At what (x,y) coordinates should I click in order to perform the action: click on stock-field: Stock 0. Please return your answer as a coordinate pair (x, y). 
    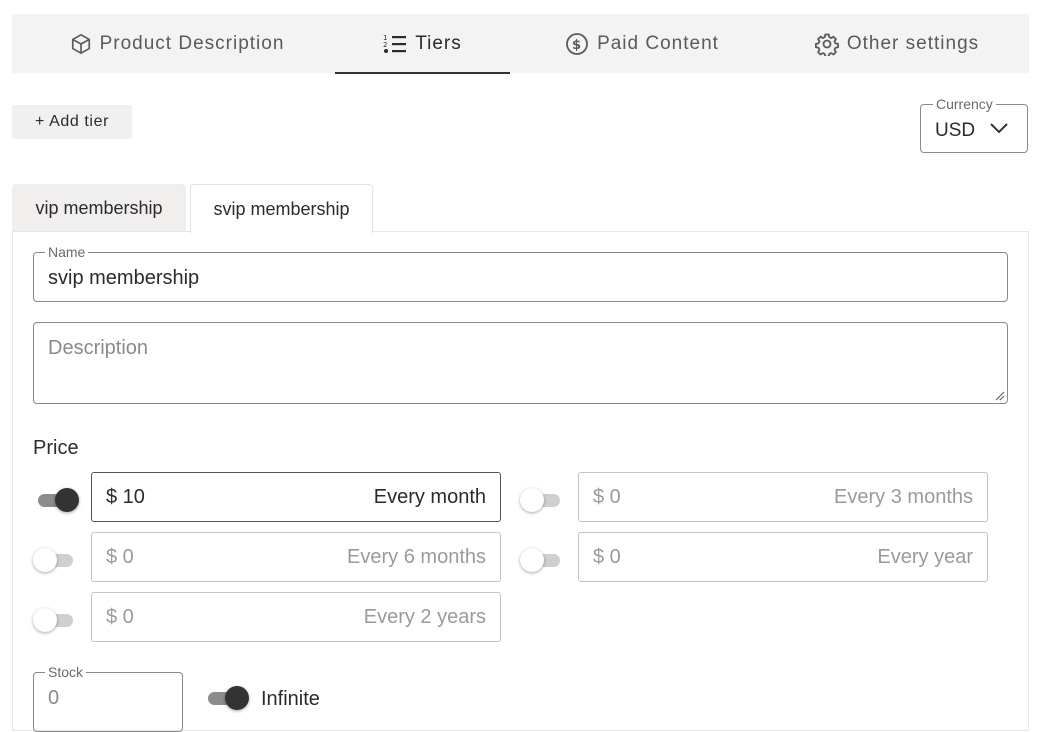
    Looking at the image, I should click on (108, 698).